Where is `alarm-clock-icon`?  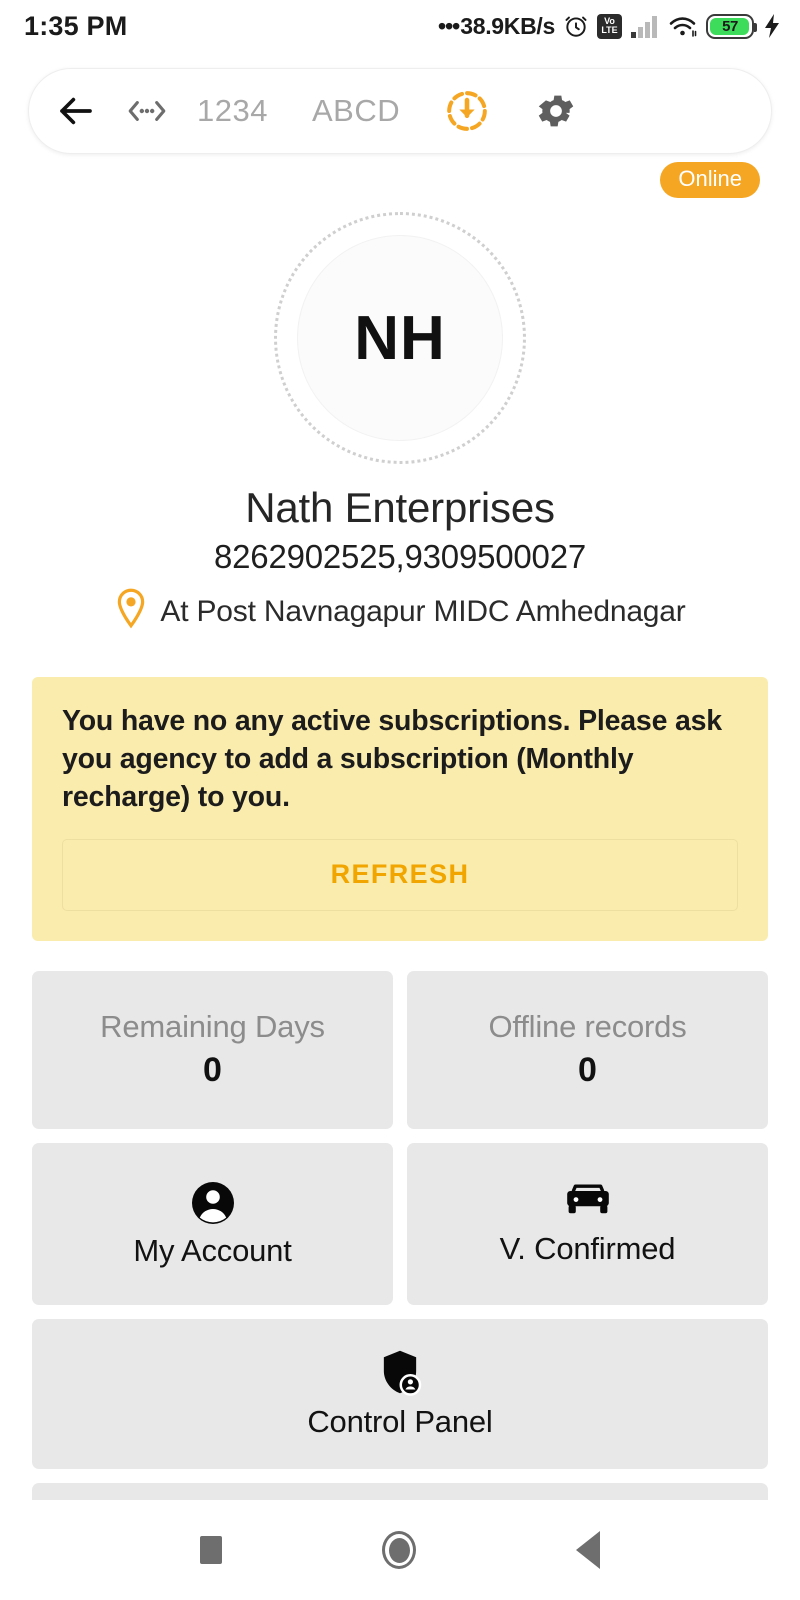 alarm-clock-icon is located at coordinates (576, 26).